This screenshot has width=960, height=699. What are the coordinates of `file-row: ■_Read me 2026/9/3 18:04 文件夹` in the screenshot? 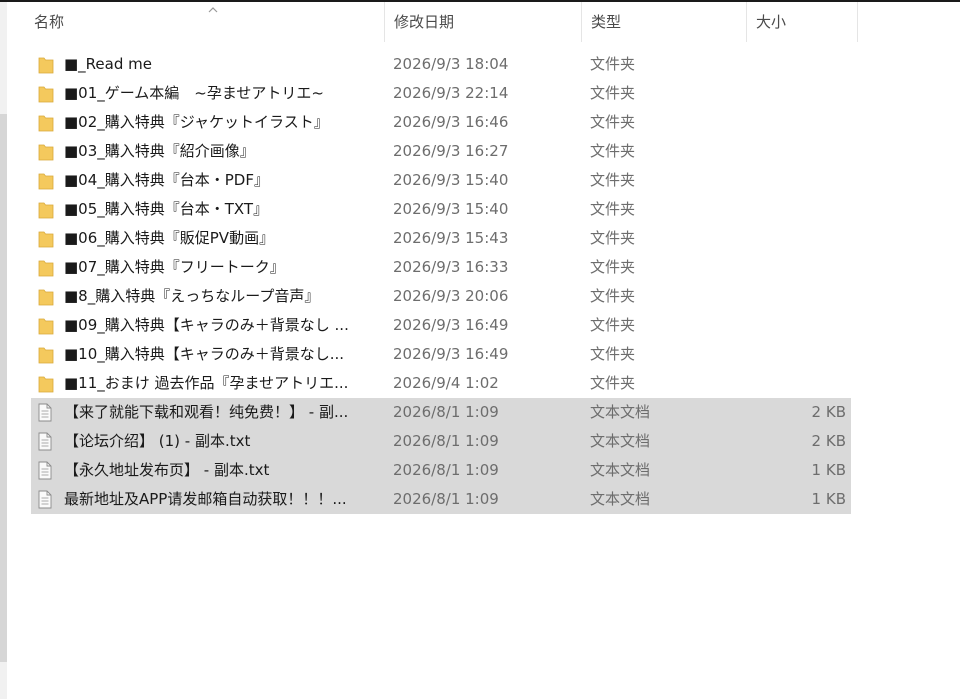 It's located at (441, 64).